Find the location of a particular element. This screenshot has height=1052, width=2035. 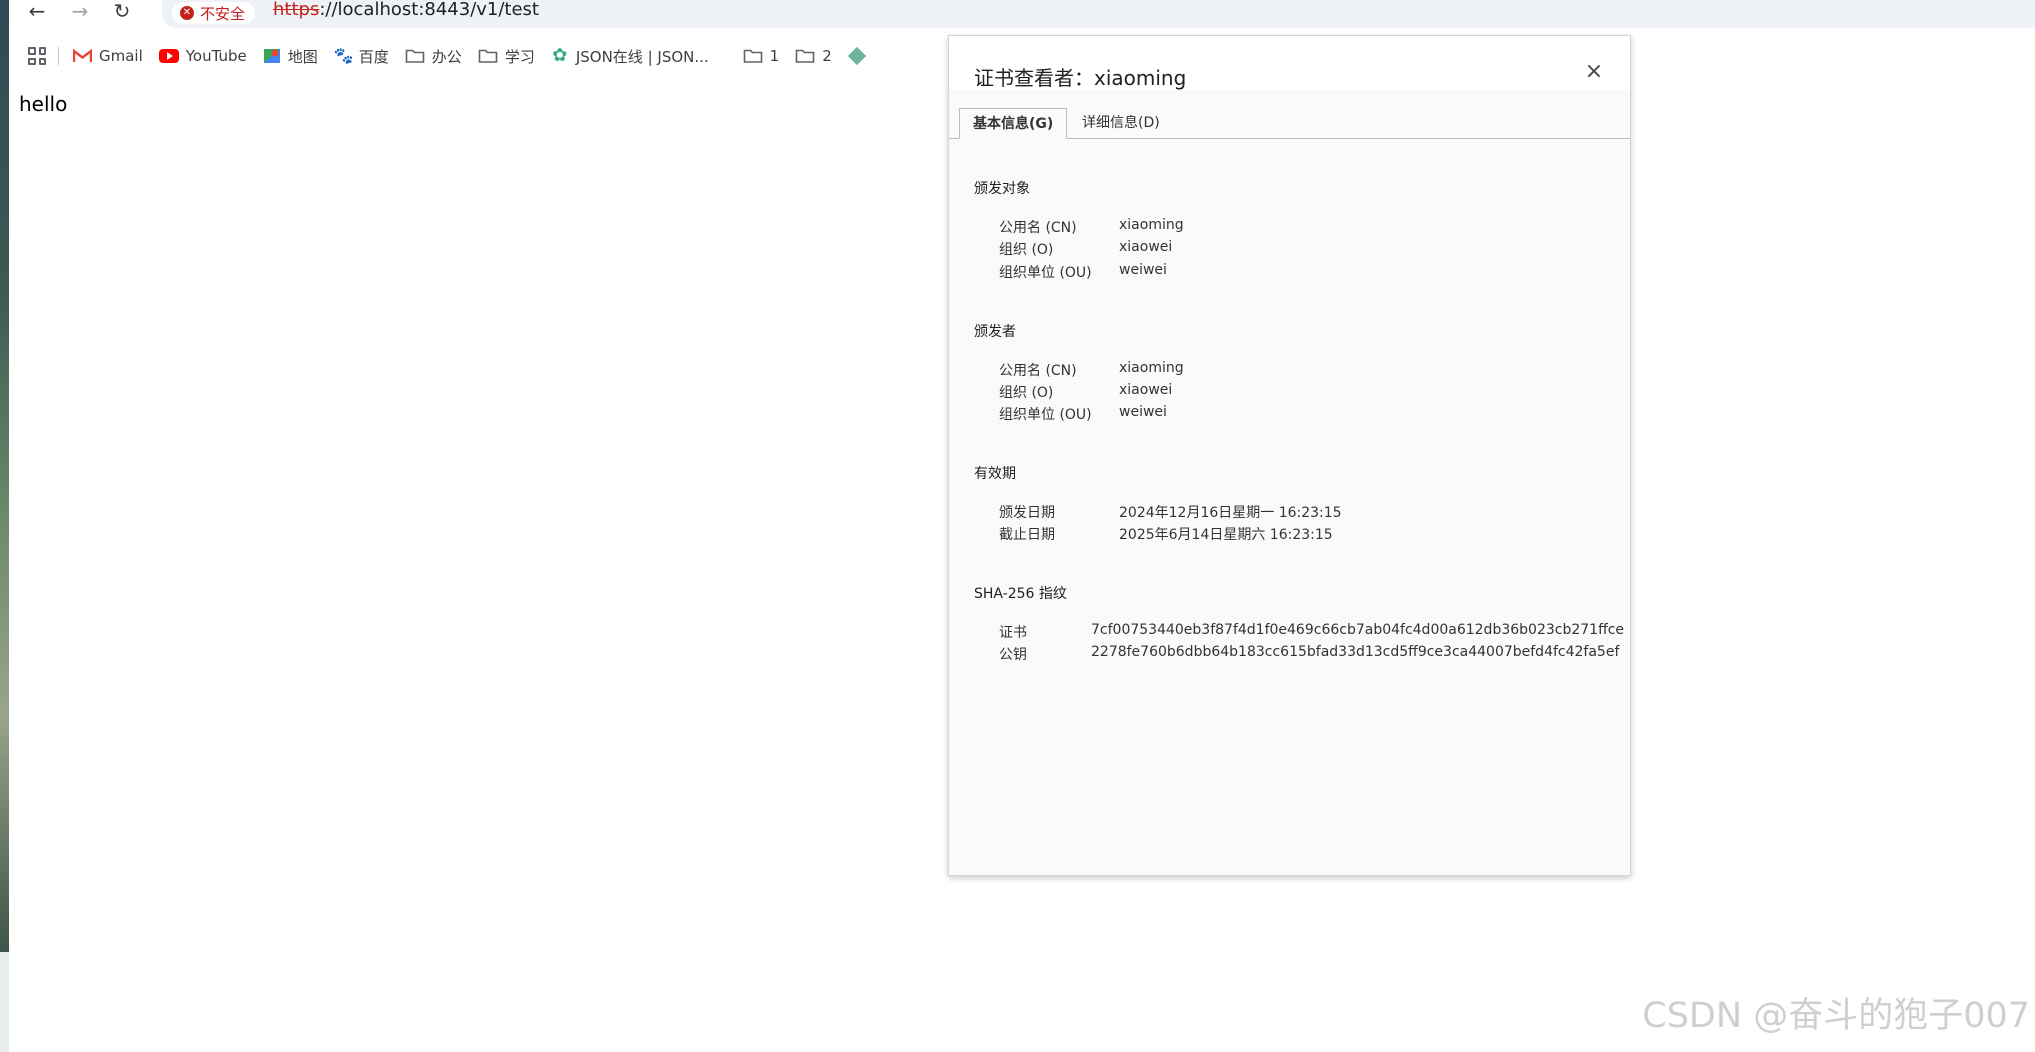

address-bar: ✕ 不安全 https://localhost:8443/v1/test is located at coordinates (1098, 14).